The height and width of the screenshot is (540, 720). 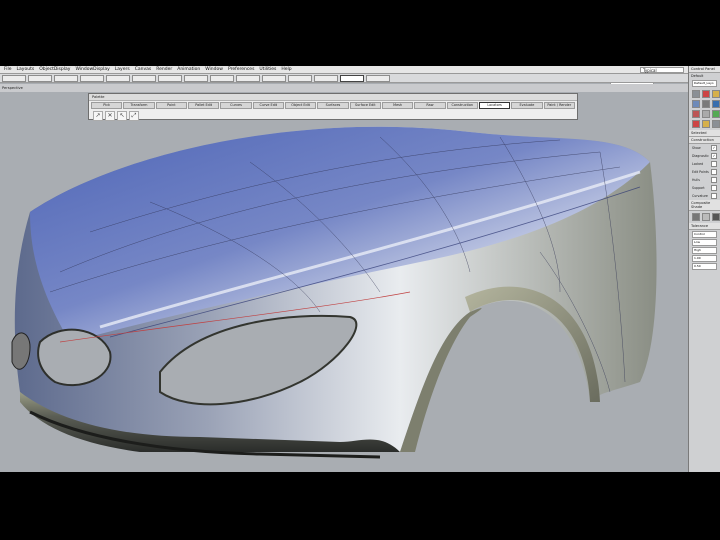 I want to click on tolerance-field: High, so click(x=704, y=250).